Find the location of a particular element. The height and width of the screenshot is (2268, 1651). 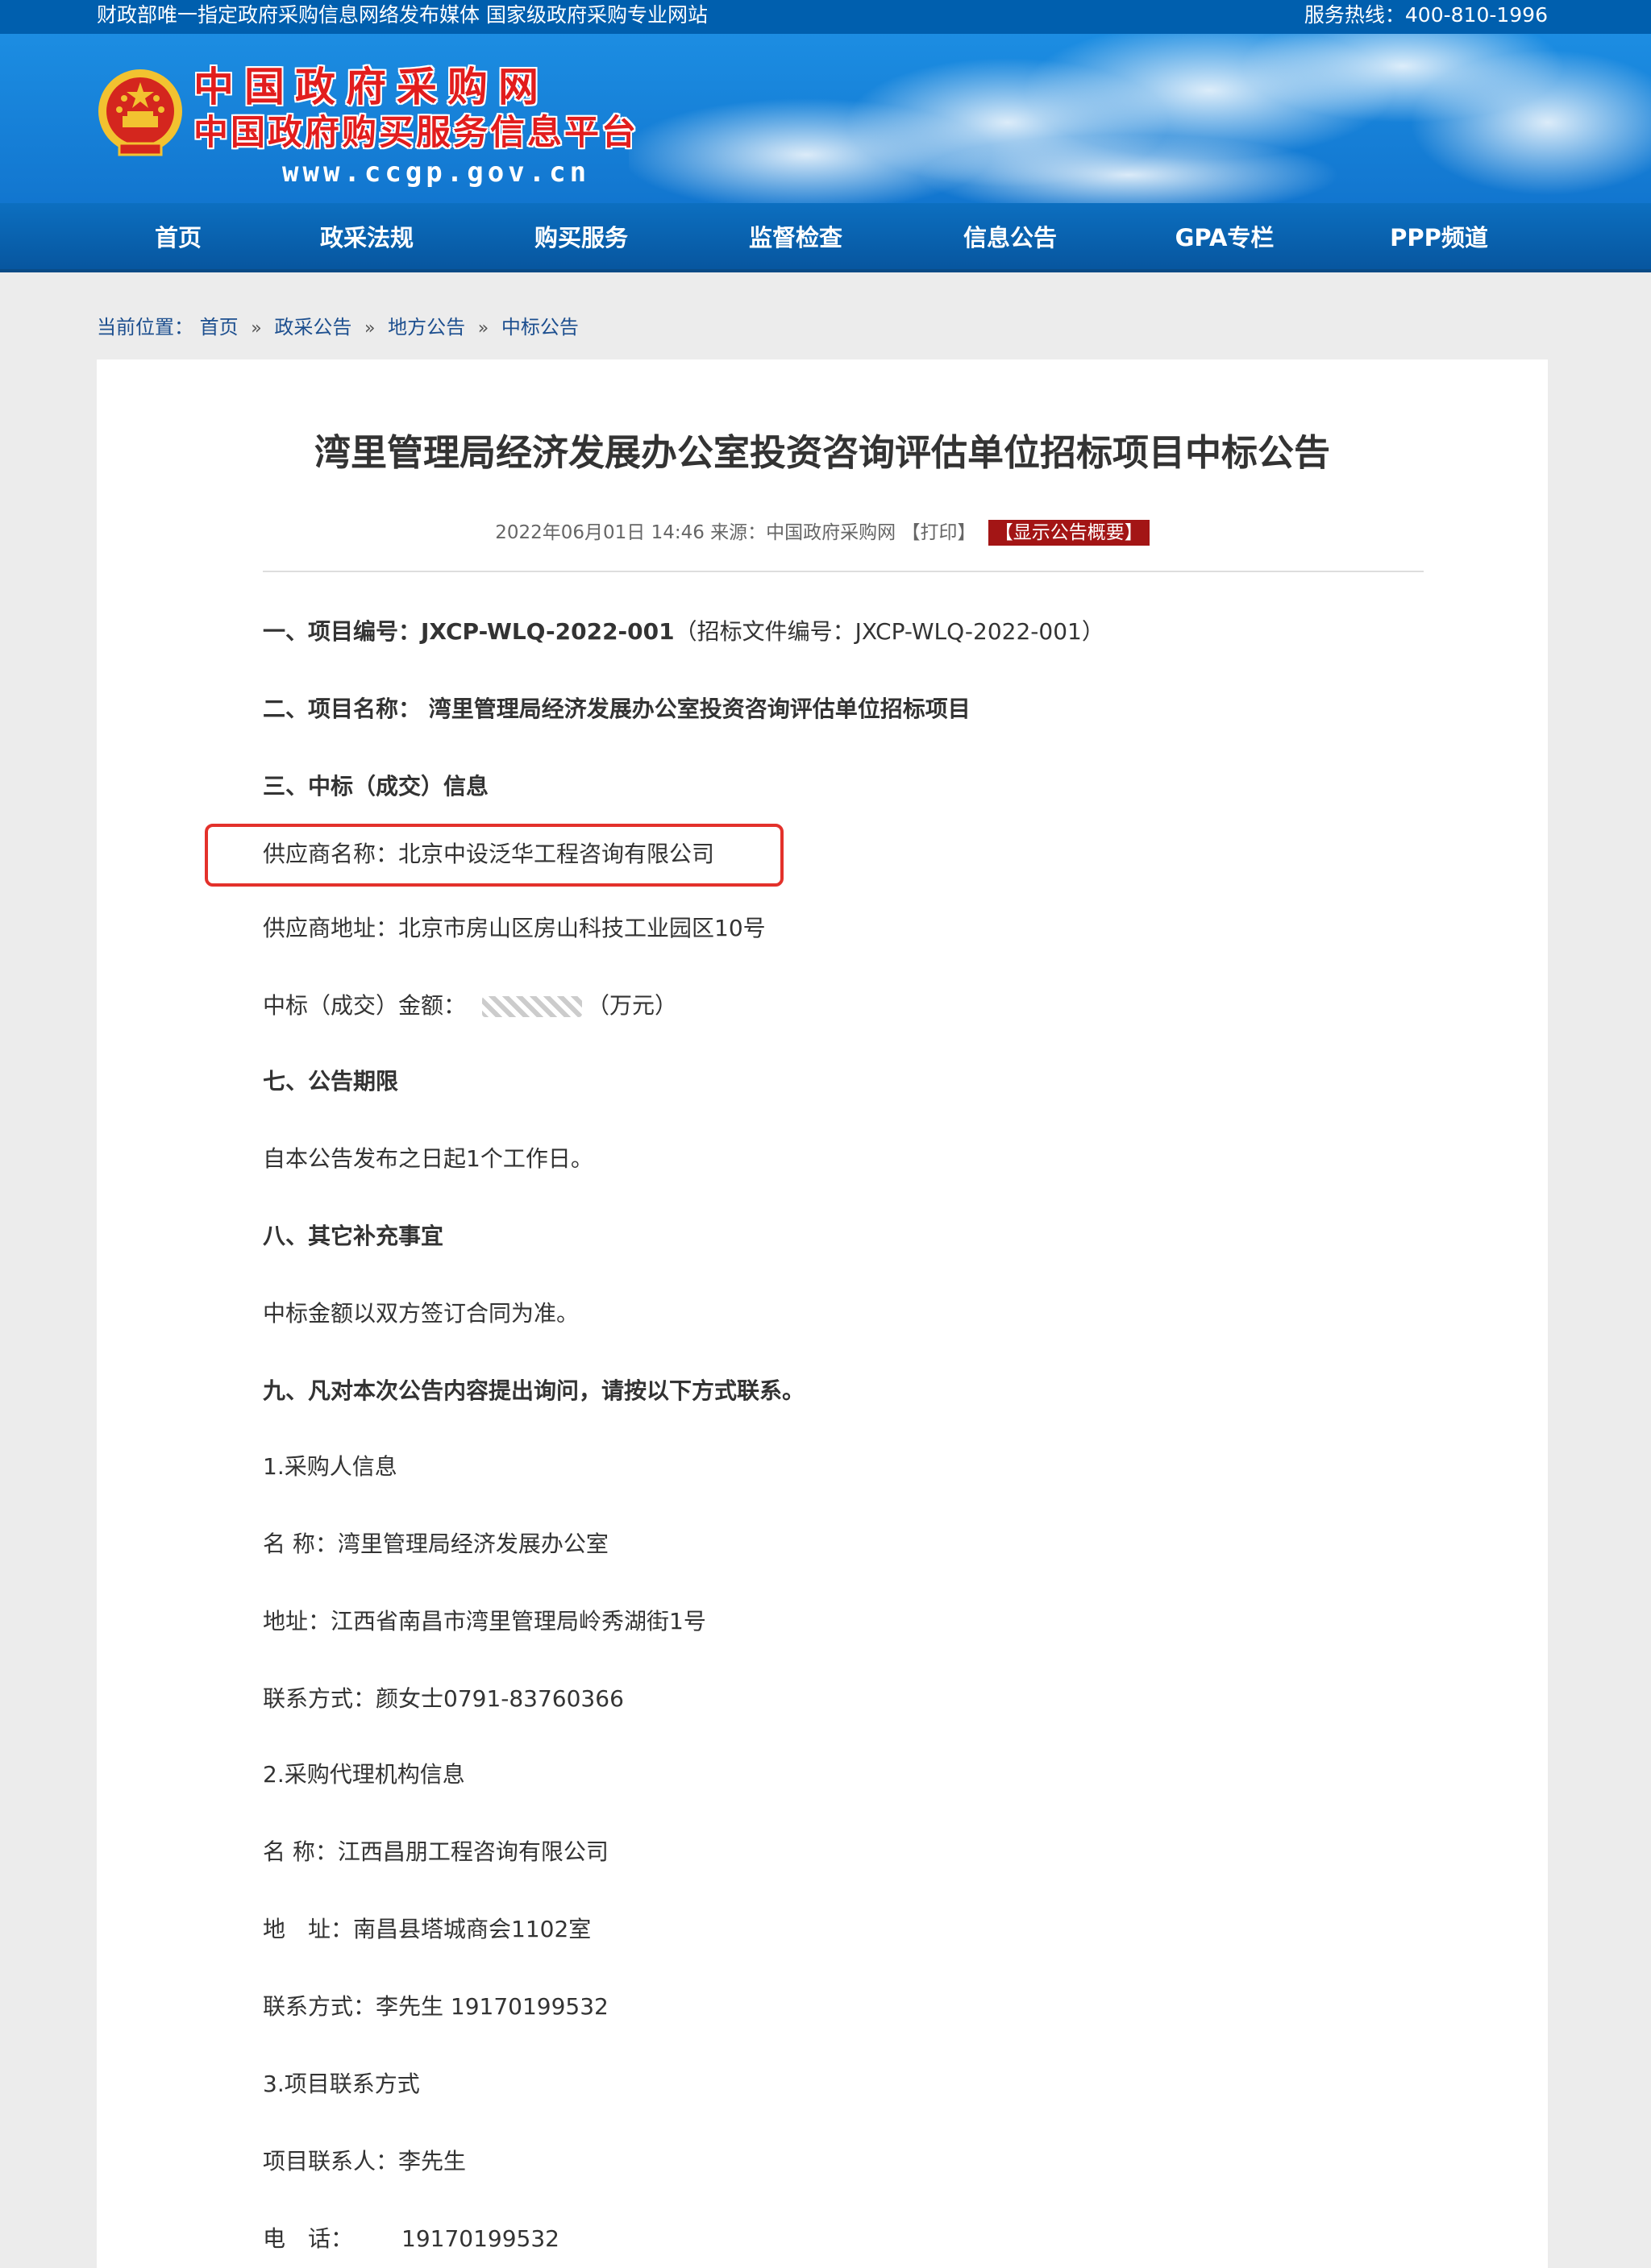

show-summary-button: 【显示公告概要】 is located at coordinates (1069, 533).